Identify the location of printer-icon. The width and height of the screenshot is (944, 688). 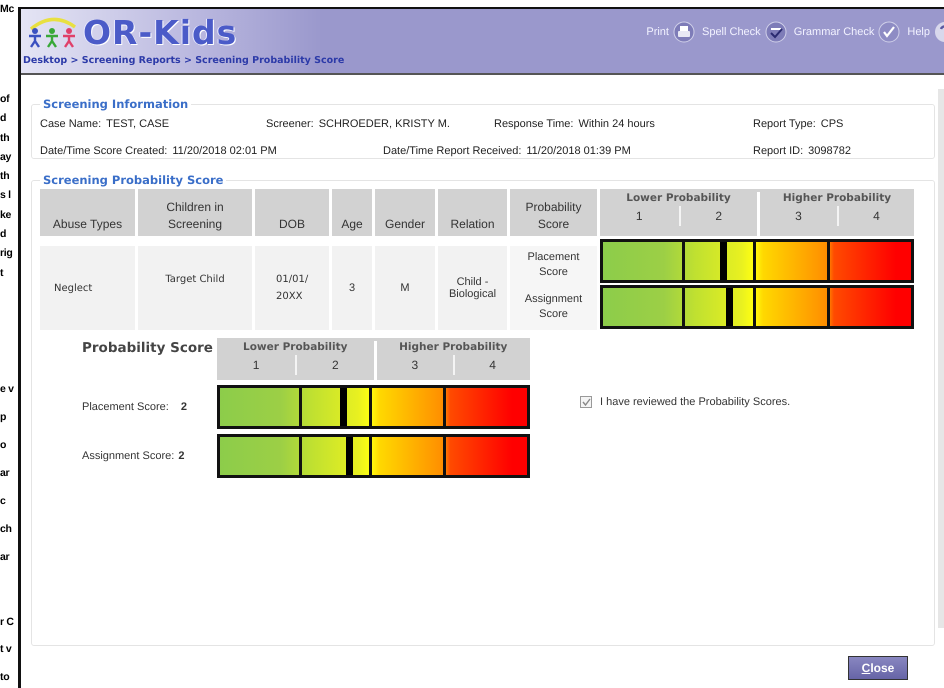
(683, 32).